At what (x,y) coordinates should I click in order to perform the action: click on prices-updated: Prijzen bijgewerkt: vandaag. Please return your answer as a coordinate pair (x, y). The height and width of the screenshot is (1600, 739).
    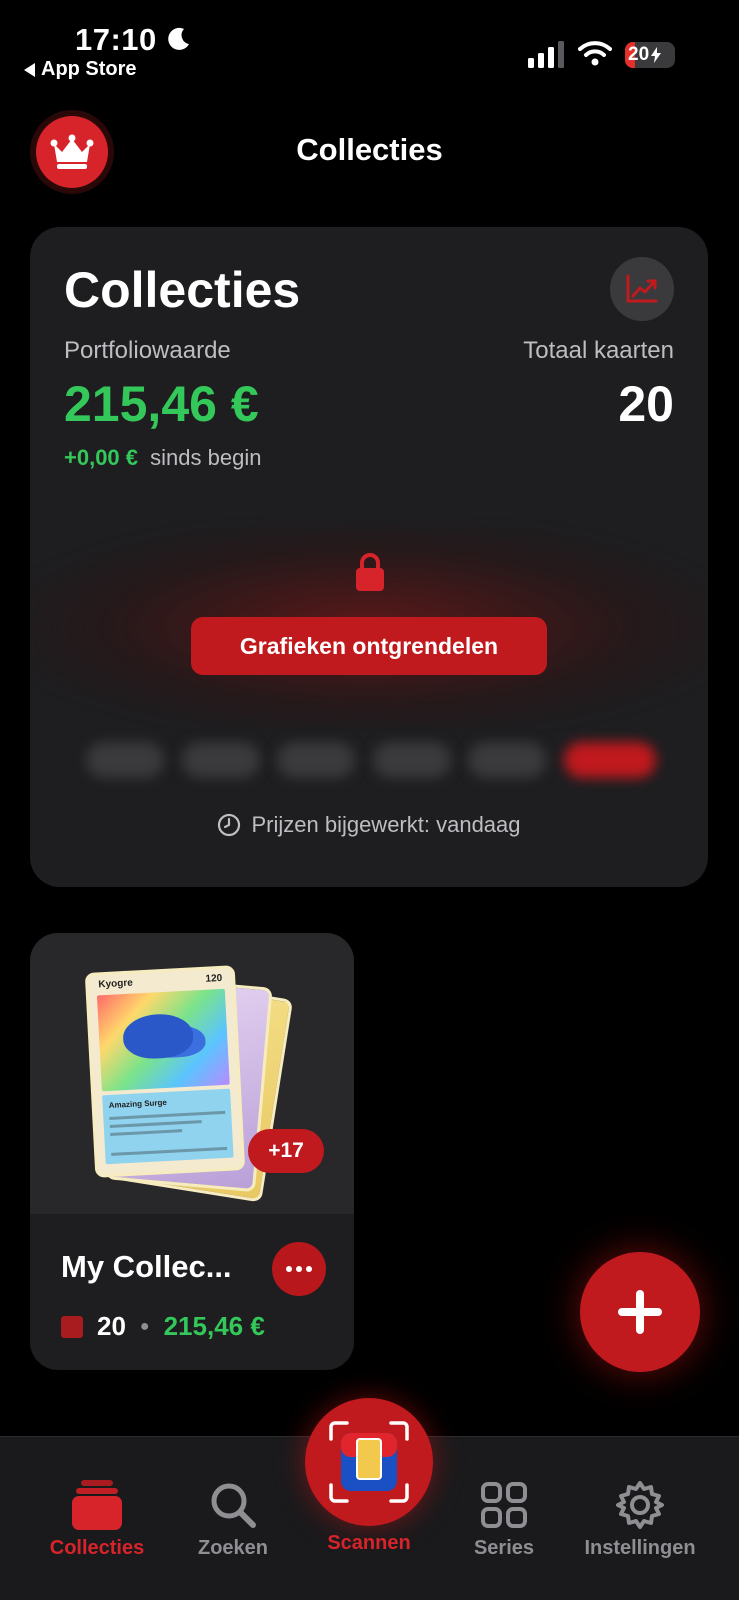
    Looking at the image, I should click on (369, 825).